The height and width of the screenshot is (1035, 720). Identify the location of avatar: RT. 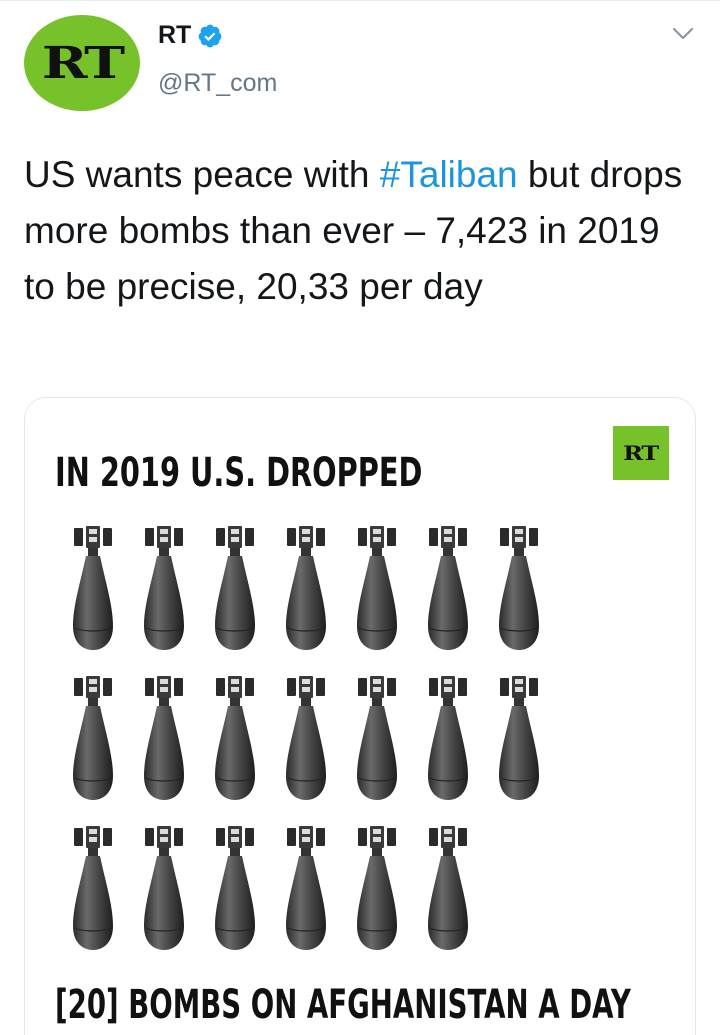
(82, 63).